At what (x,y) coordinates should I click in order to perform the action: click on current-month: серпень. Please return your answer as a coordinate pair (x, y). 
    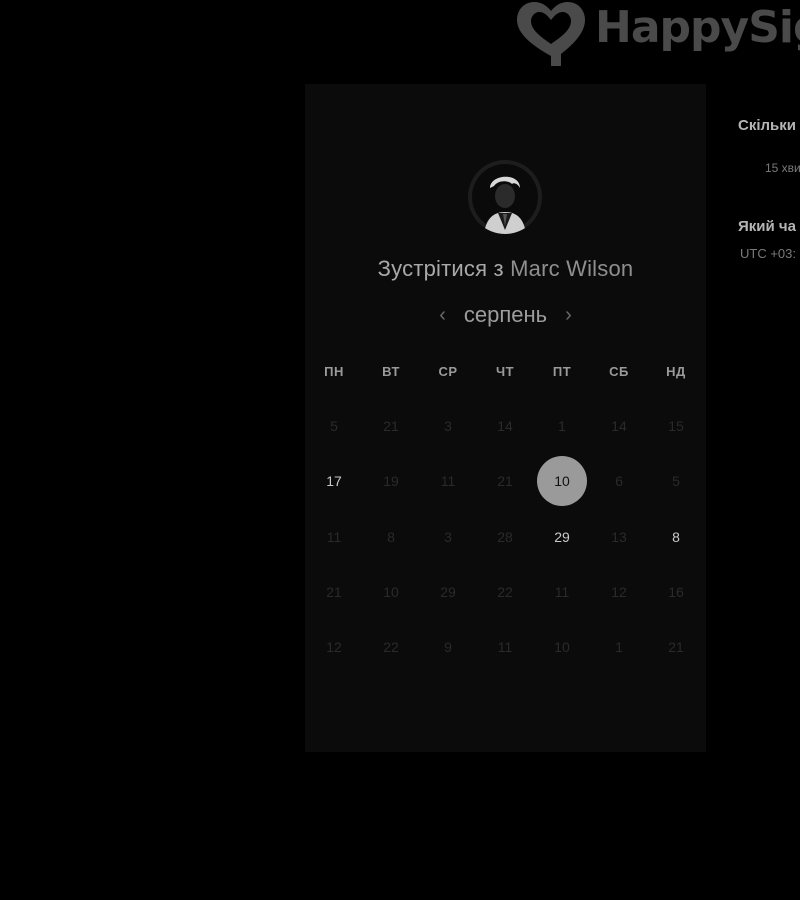
    Looking at the image, I should click on (505, 314).